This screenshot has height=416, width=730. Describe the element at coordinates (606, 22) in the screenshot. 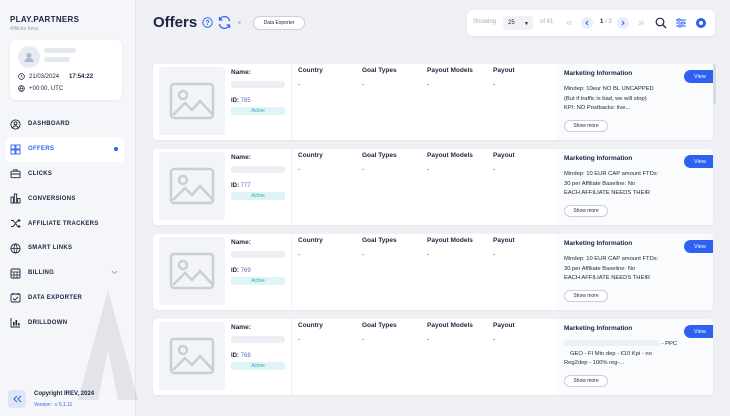

I see `page-indicator: 1 / 3` at that location.